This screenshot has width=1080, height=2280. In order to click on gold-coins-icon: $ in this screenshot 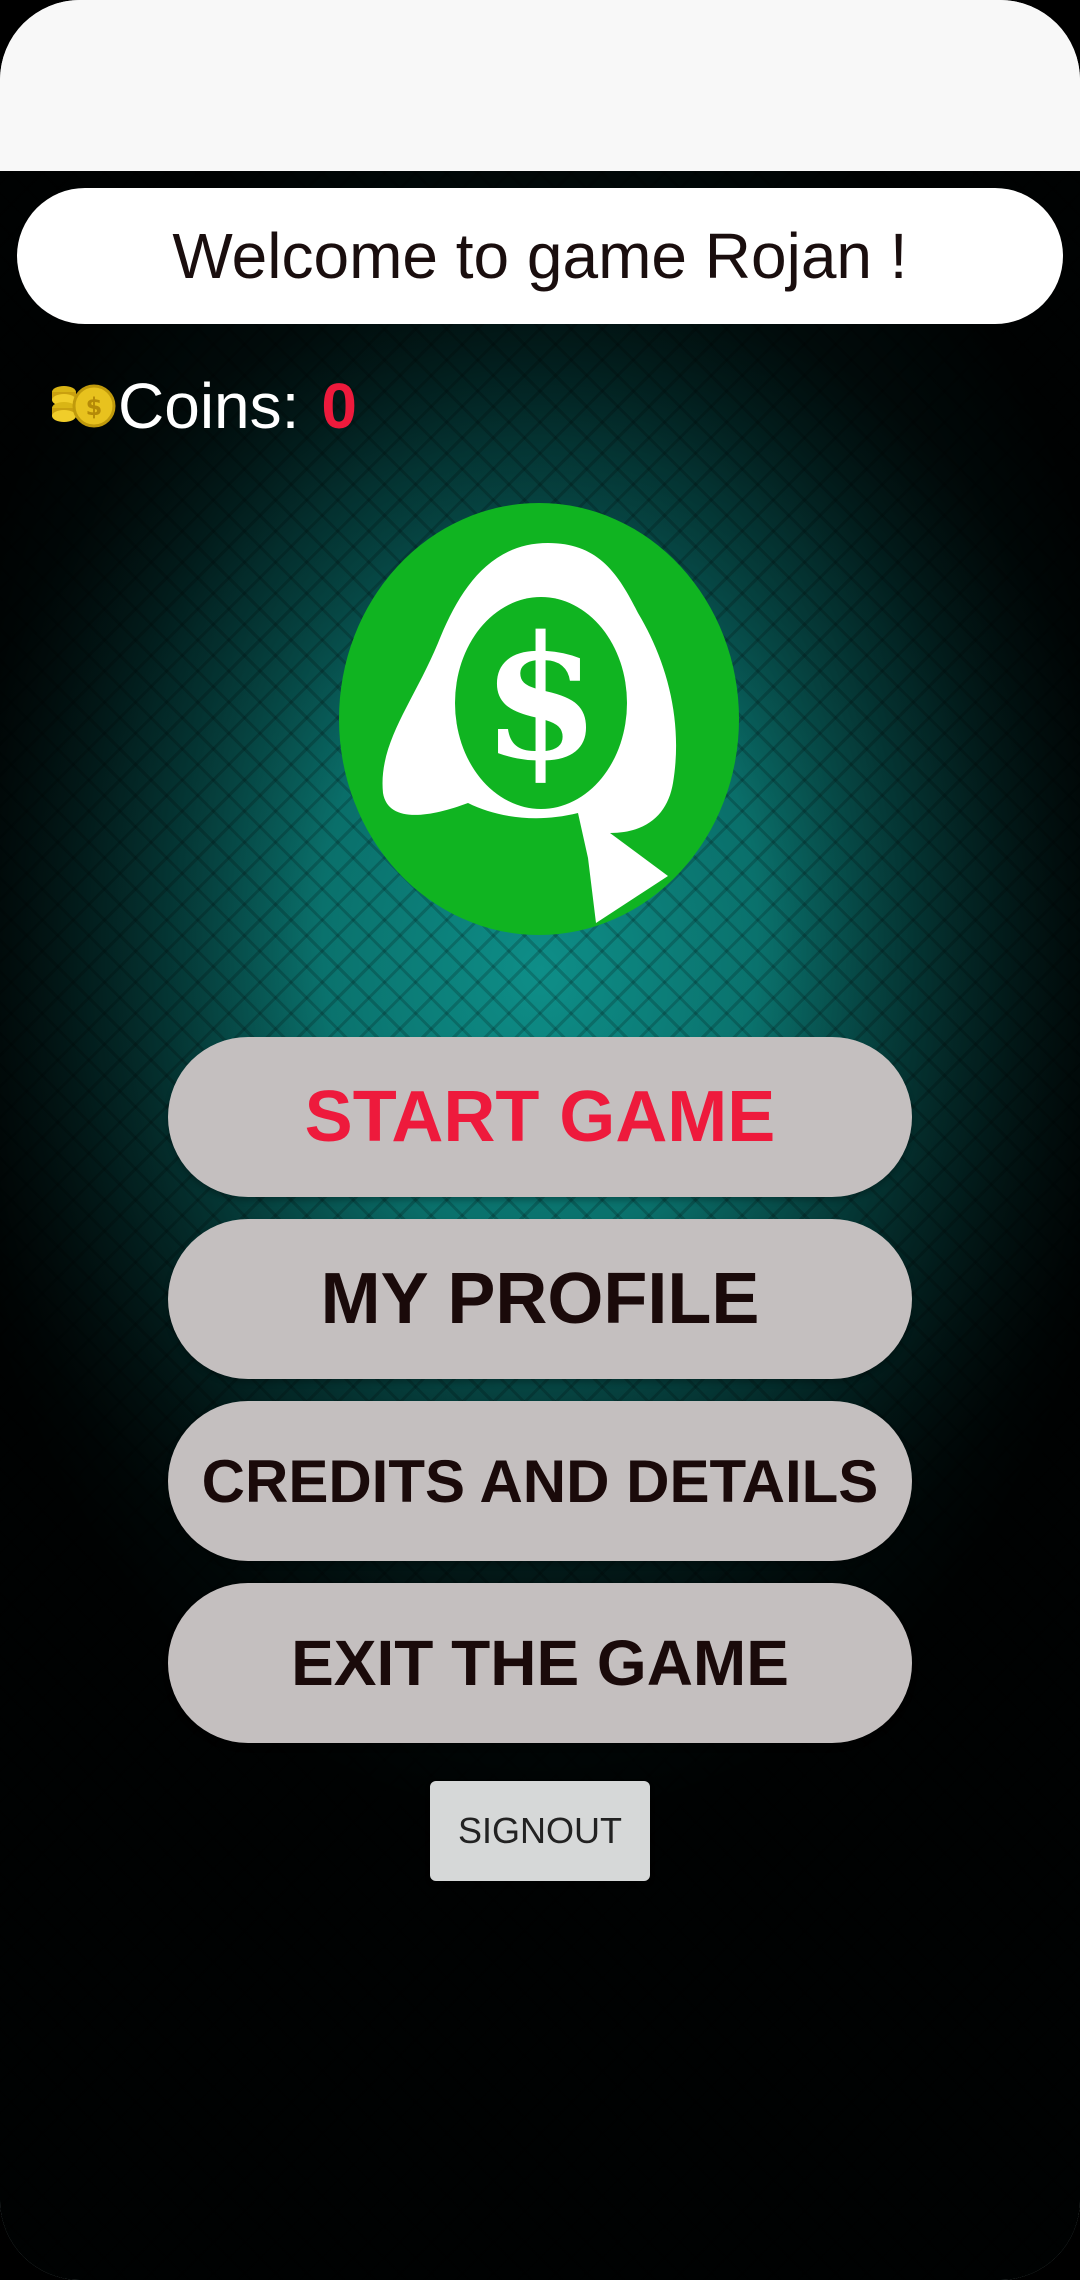, I will do `click(84, 406)`.